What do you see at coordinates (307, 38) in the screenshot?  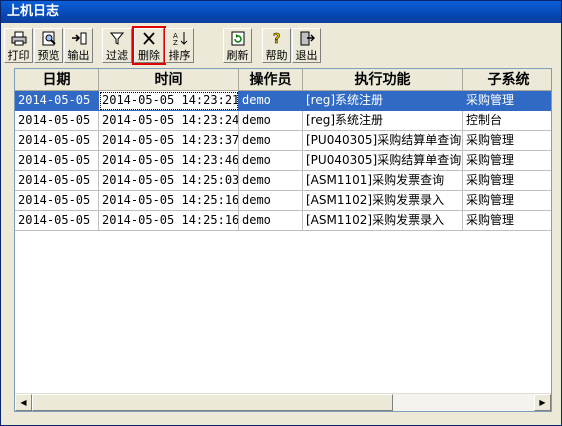 I see `exit-icon` at bounding box center [307, 38].